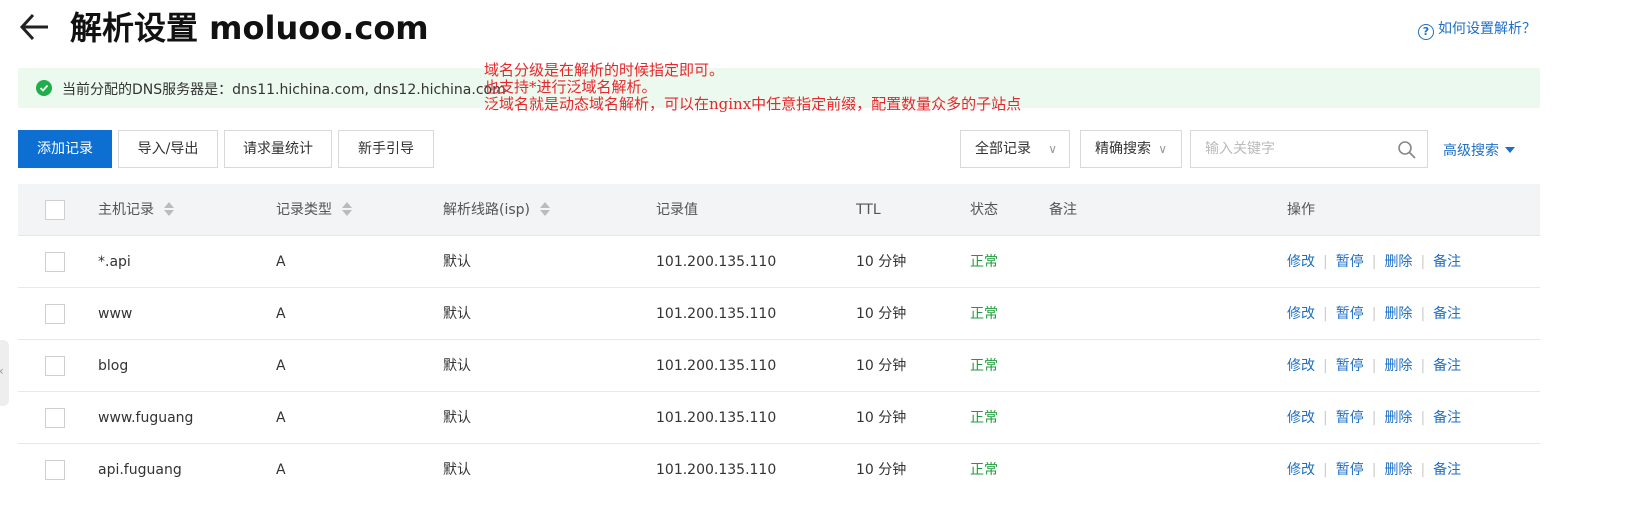 Image resolution: width=1649 pixels, height=519 pixels. What do you see at coordinates (984, 210) in the screenshot?
I see `col-status: 状态` at bounding box center [984, 210].